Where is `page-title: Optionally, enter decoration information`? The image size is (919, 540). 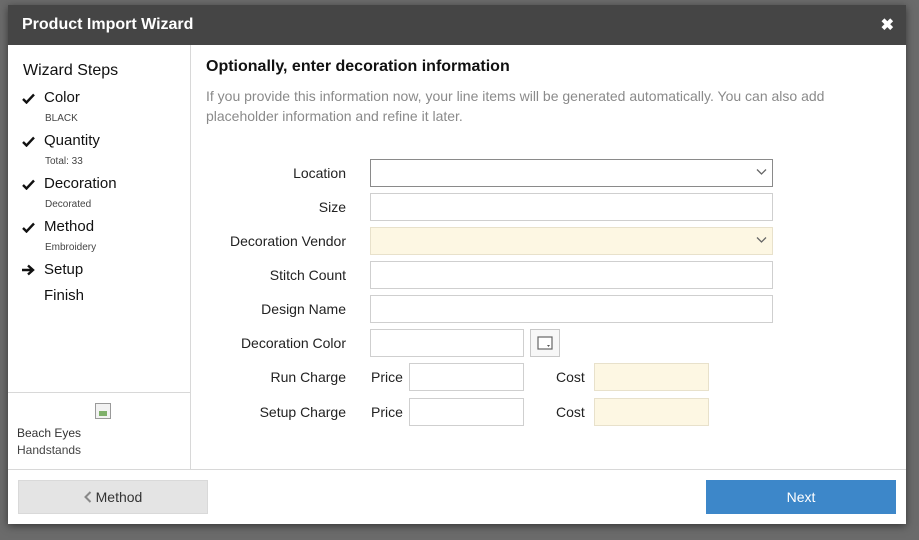 page-title: Optionally, enter decoration information is located at coordinates (358, 66).